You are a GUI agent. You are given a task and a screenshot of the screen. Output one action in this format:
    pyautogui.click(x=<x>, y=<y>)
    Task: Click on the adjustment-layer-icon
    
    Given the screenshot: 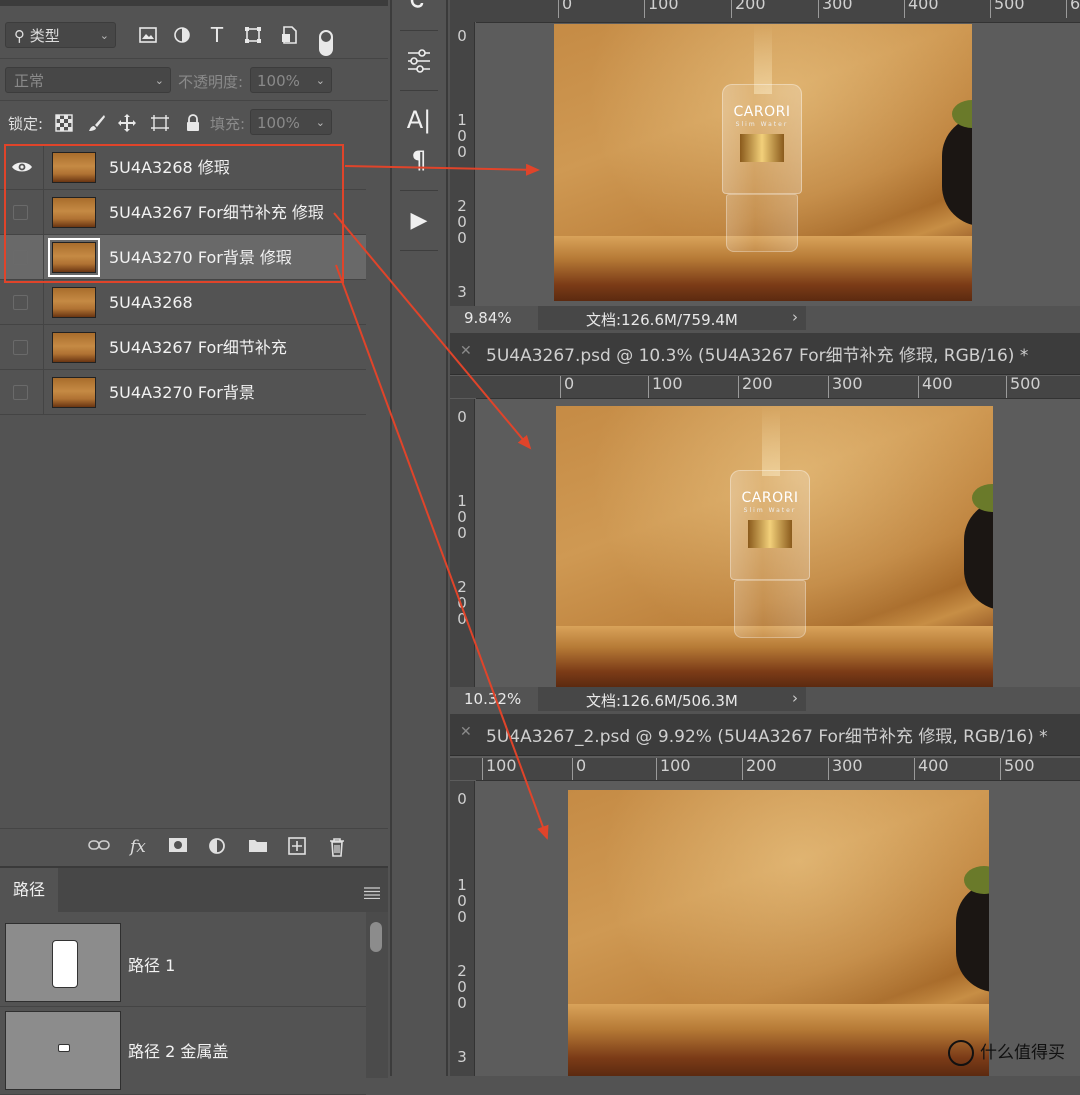 What is the action you would take?
    pyautogui.click(x=218, y=848)
    